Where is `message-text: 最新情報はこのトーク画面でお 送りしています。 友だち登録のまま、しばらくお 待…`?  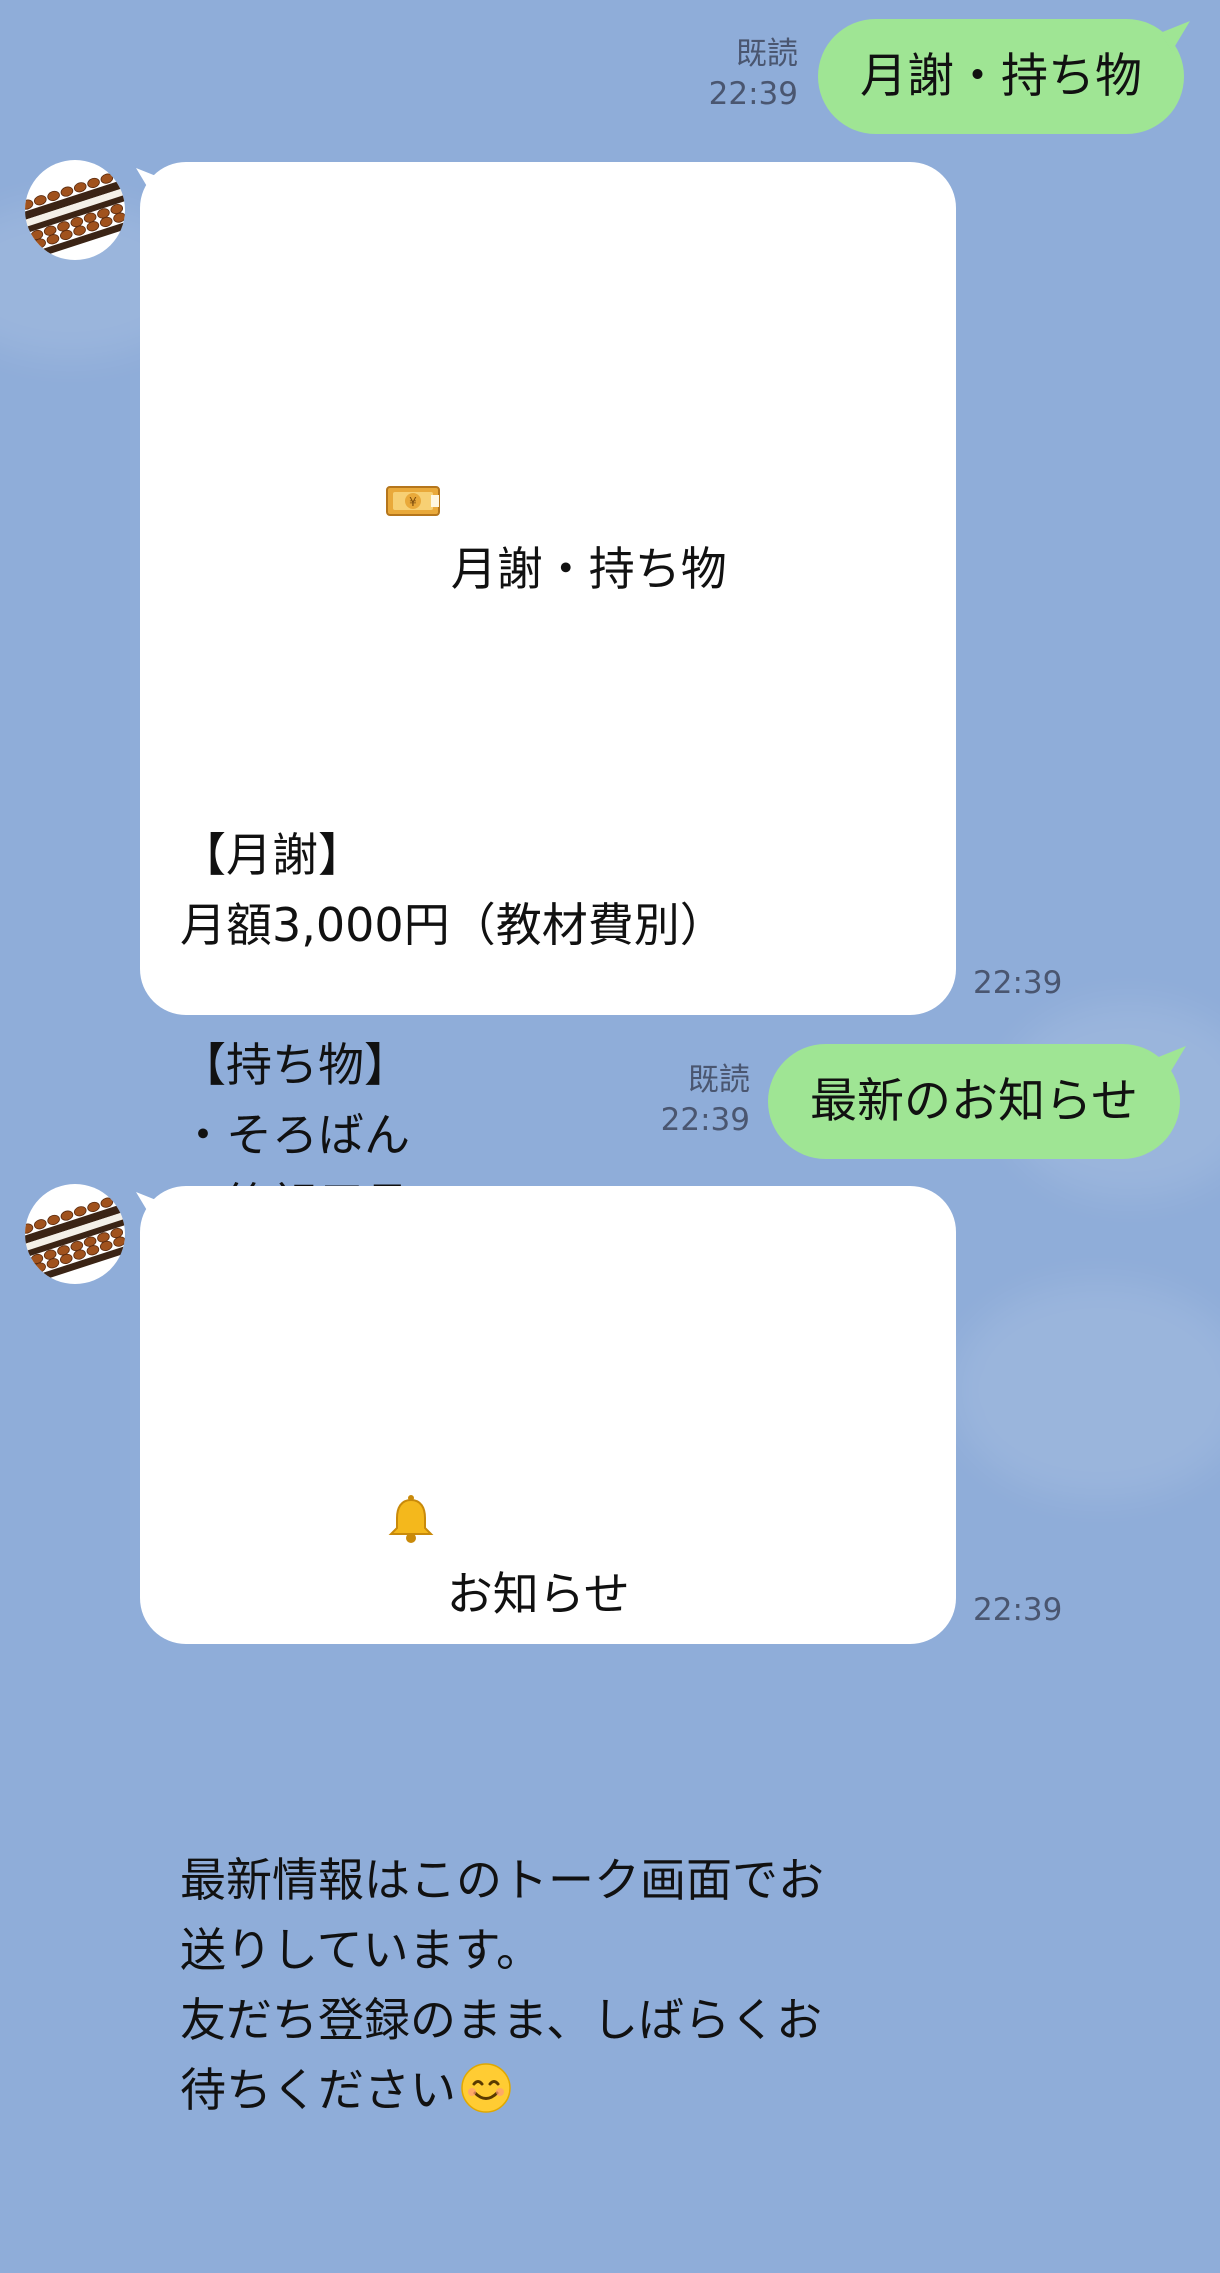 message-text: 最新情報はこのトーク画面でお 送りしています。 友だち登録のまま、しばらくお 待… is located at coordinates (548, 1989).